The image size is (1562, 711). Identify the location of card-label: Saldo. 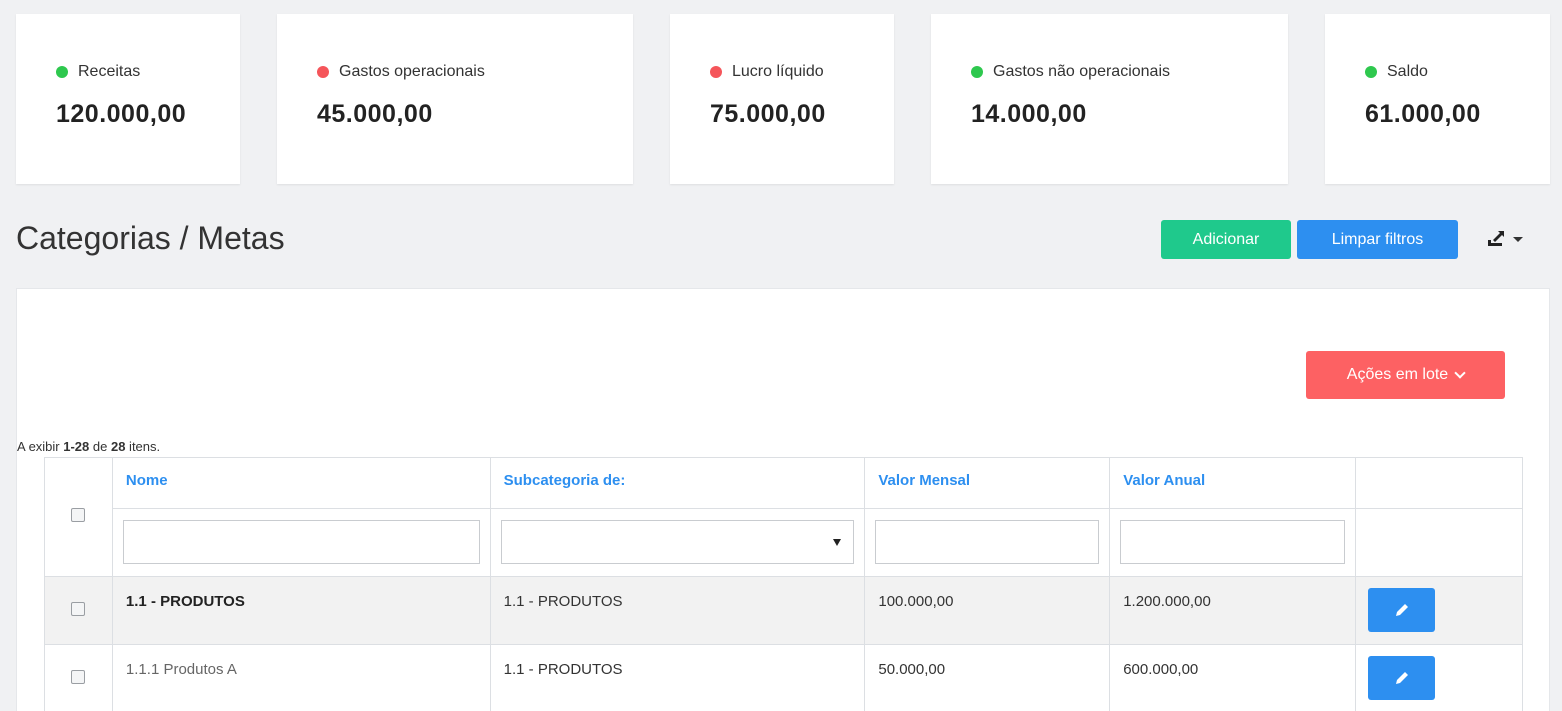
(1407, 71).